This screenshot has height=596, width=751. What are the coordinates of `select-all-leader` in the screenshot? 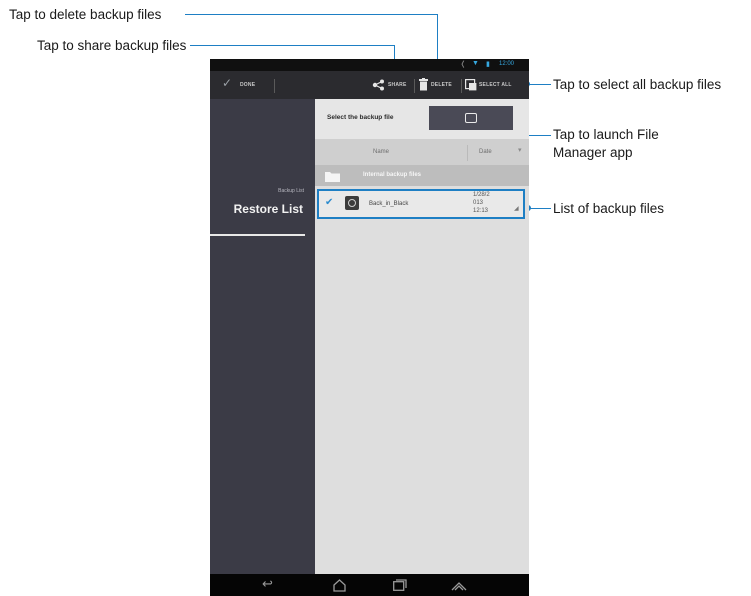 It's located at (539, 84).